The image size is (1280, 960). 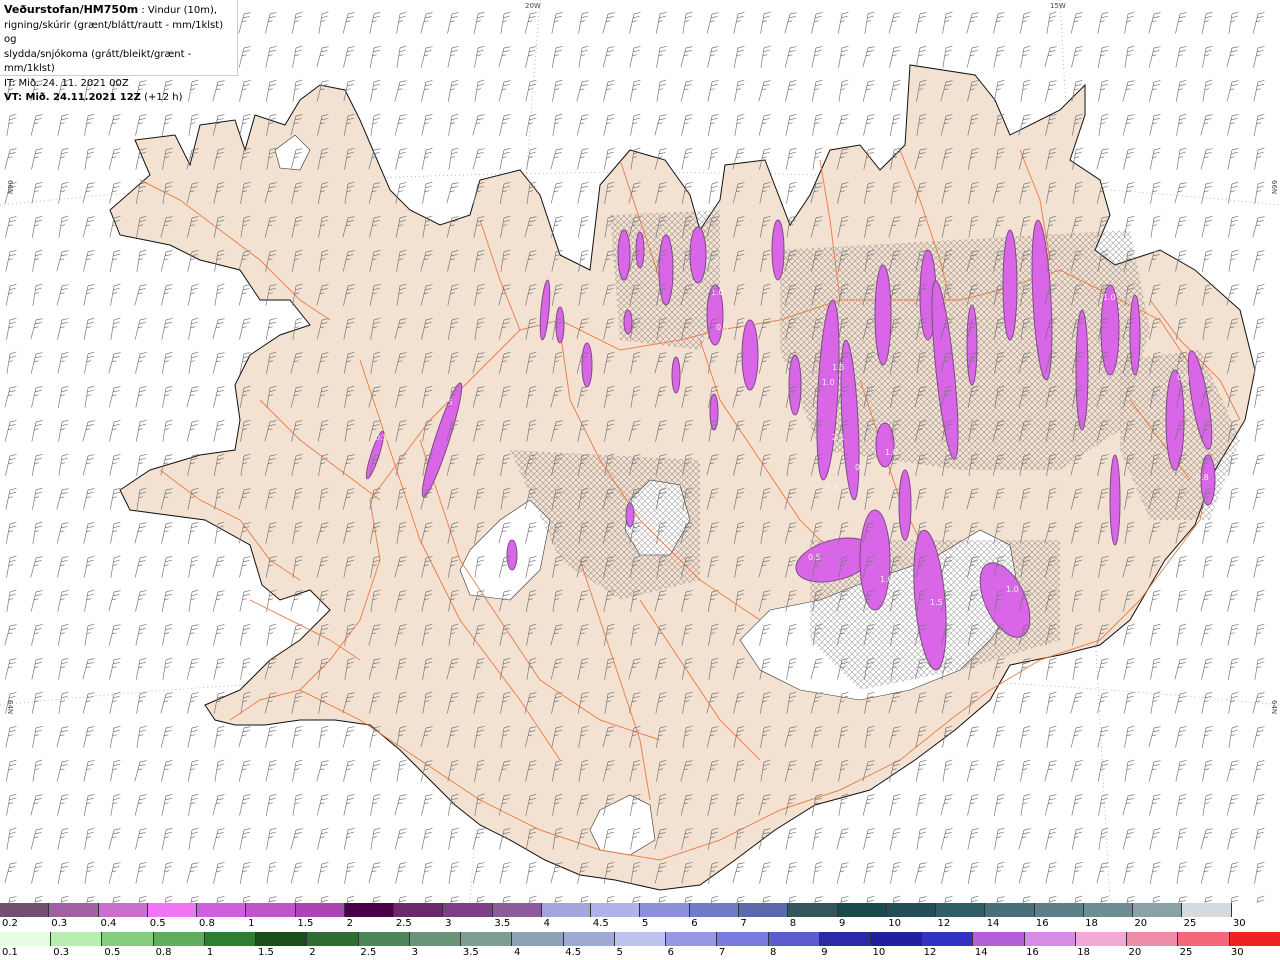 I want to click on legend-rain-label: 9, so click(x=824, y=952).